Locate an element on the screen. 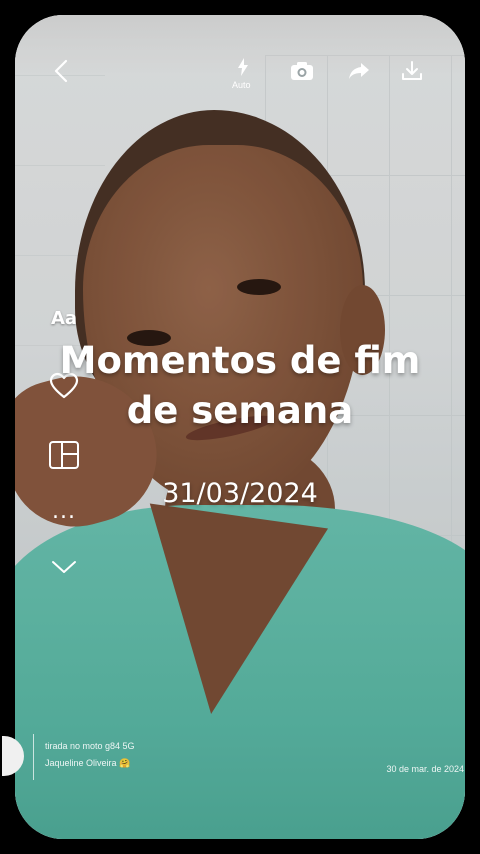 The image size is (480, 854). camera-icon is located at coordinates (302, 71).